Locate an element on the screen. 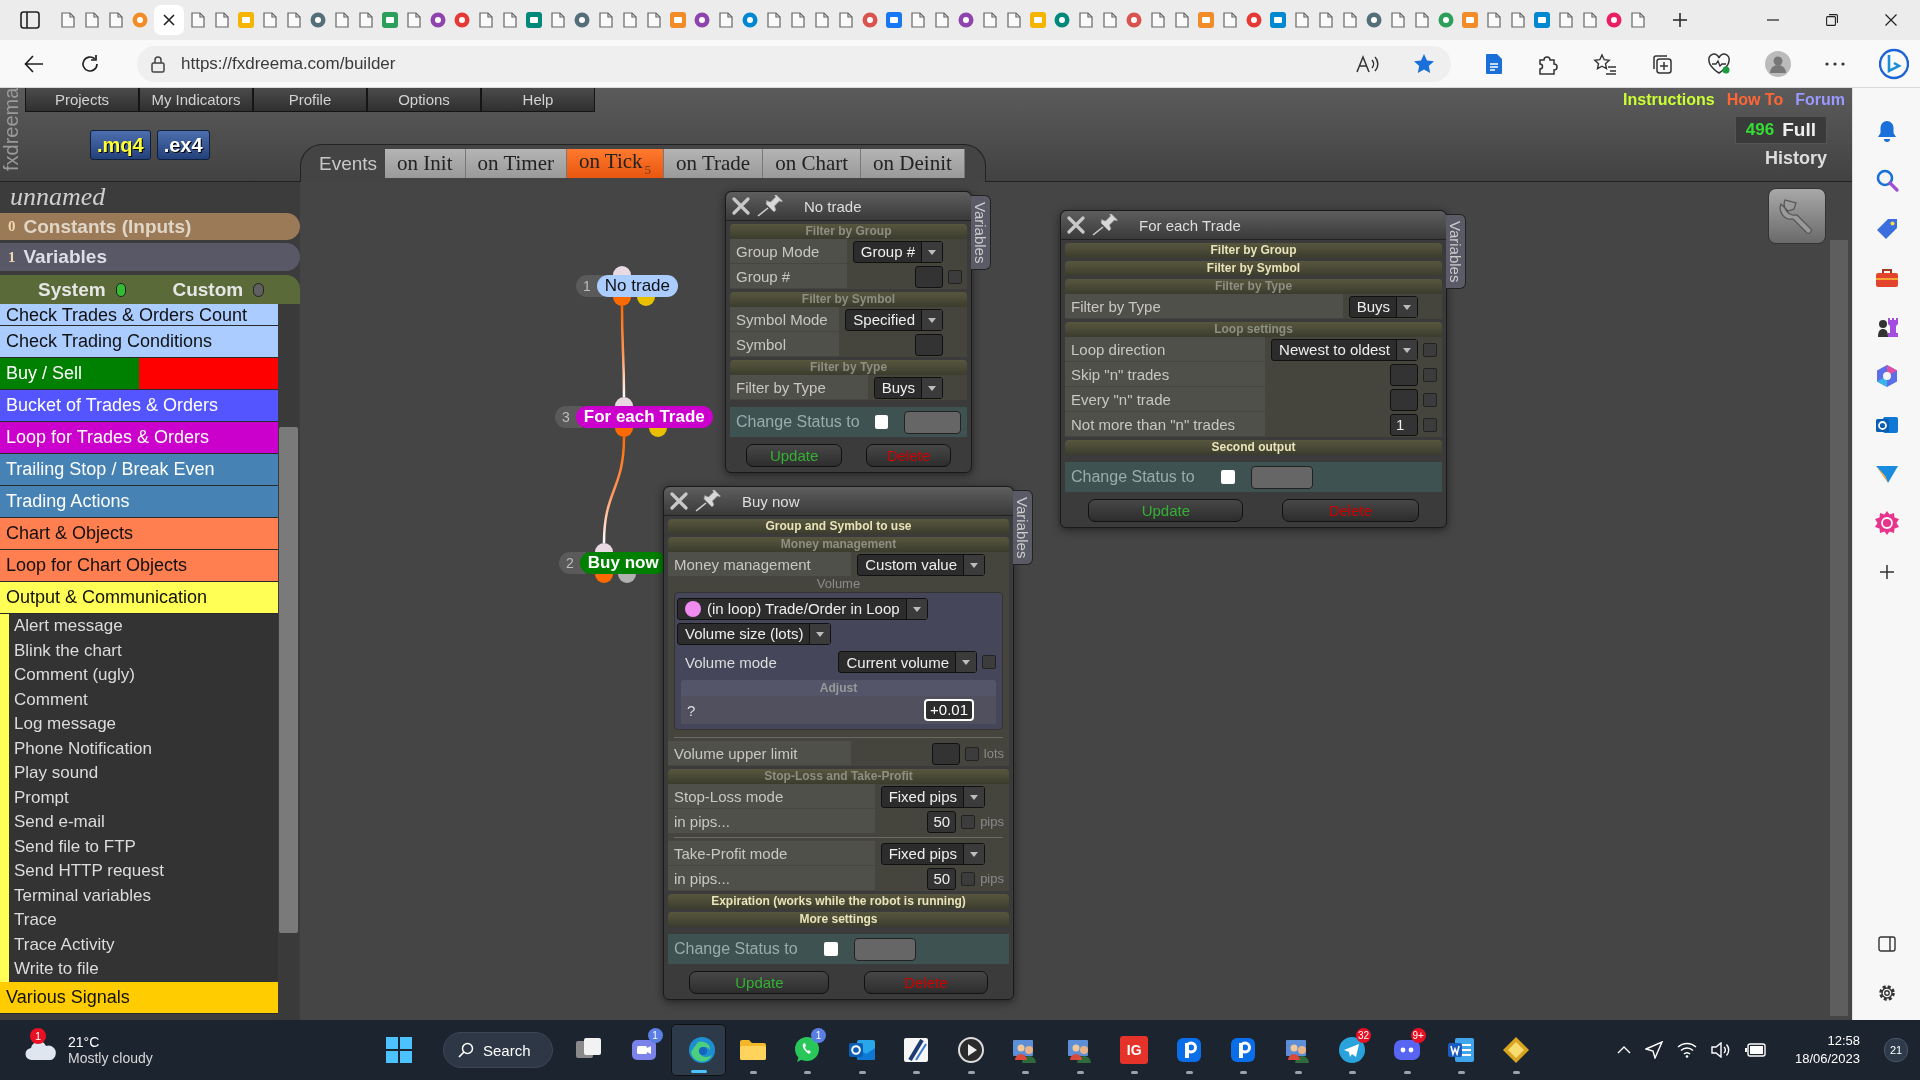 The height and width of the screenshot is (1080, 1920). chevron-up-icon is located at coordinates (1623, 1050).